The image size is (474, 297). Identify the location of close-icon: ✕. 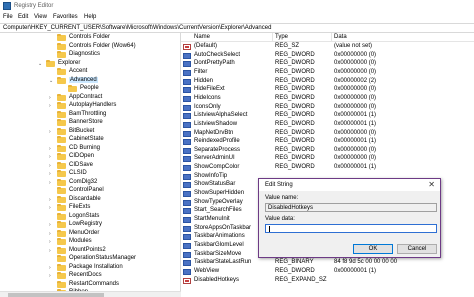
(431, 184).